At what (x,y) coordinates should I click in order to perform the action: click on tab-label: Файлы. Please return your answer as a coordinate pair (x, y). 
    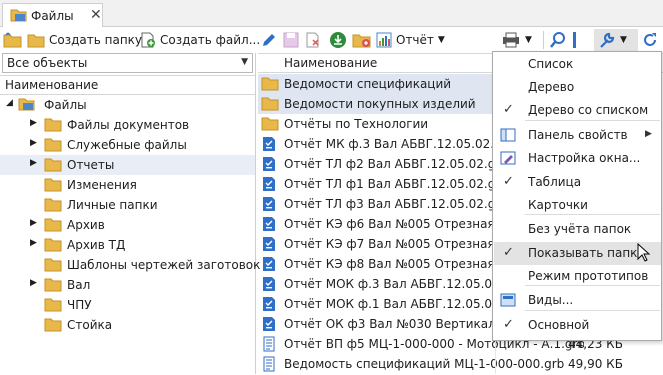
    Looking at the image, I should click on (52, 16).